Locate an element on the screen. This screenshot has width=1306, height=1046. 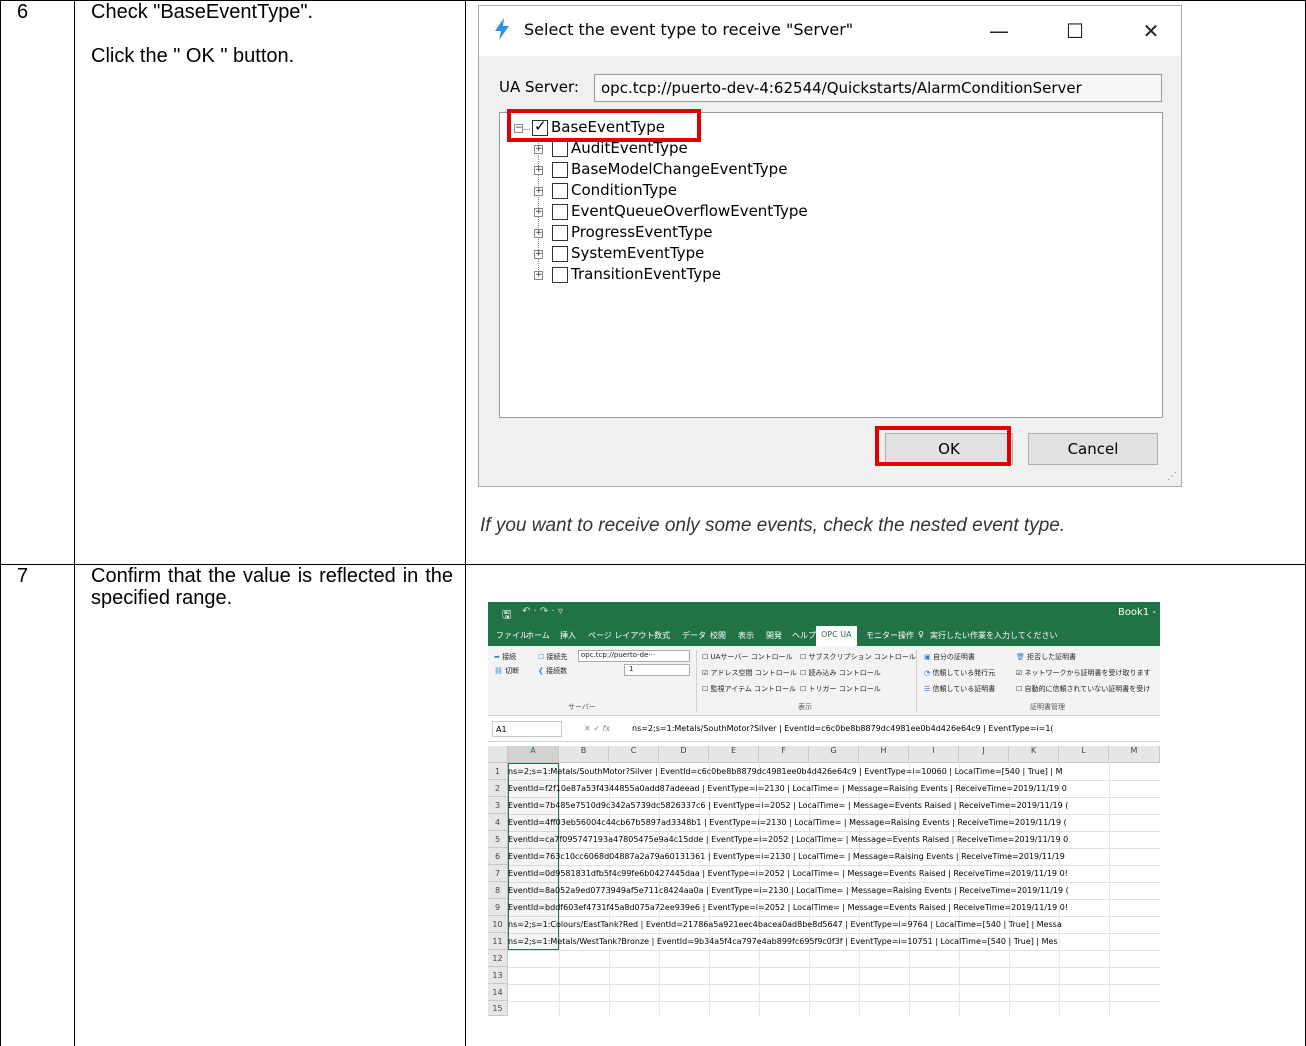
tab-review: 校閲 is located at coordinates (718, 635).